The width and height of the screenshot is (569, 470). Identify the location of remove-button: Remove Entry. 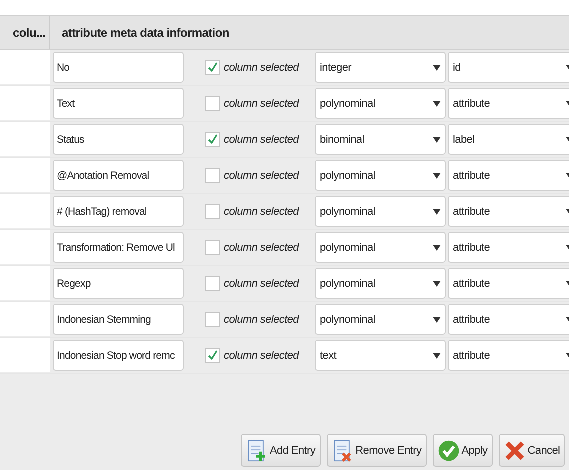
(376, 450).